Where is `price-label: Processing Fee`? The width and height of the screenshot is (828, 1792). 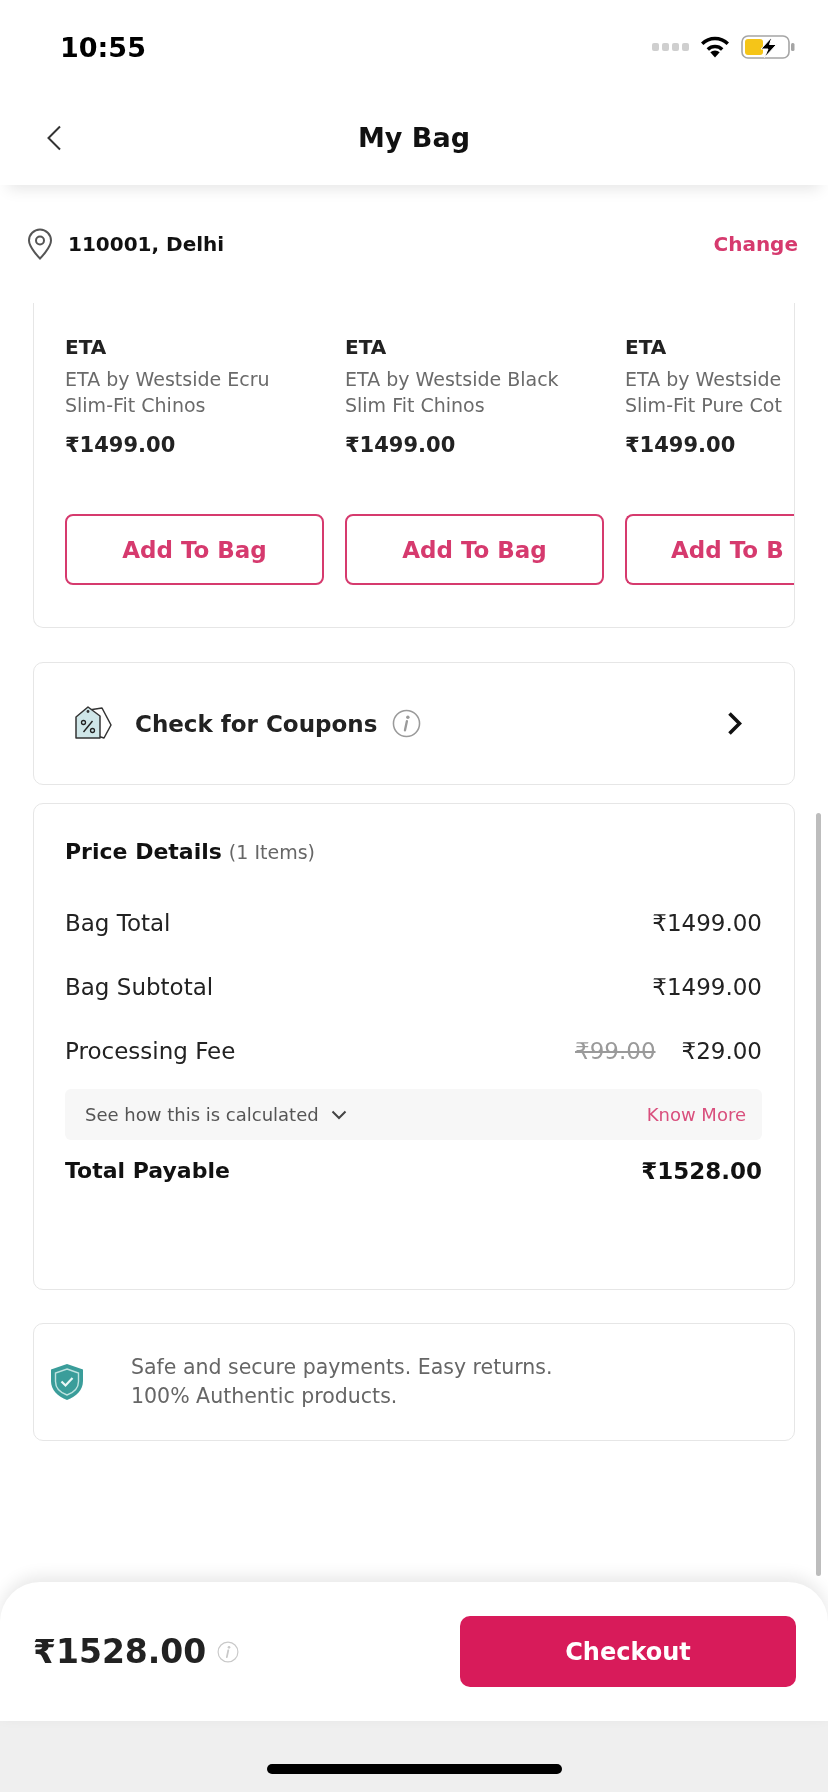 price-label: Processing Fee is located at coordinates (150, 1051).